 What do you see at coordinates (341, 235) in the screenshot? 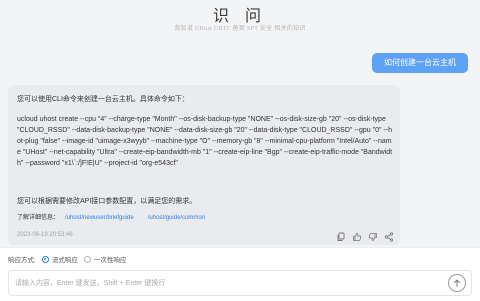
I see `copy-icon` at bounding box center [341, 235].